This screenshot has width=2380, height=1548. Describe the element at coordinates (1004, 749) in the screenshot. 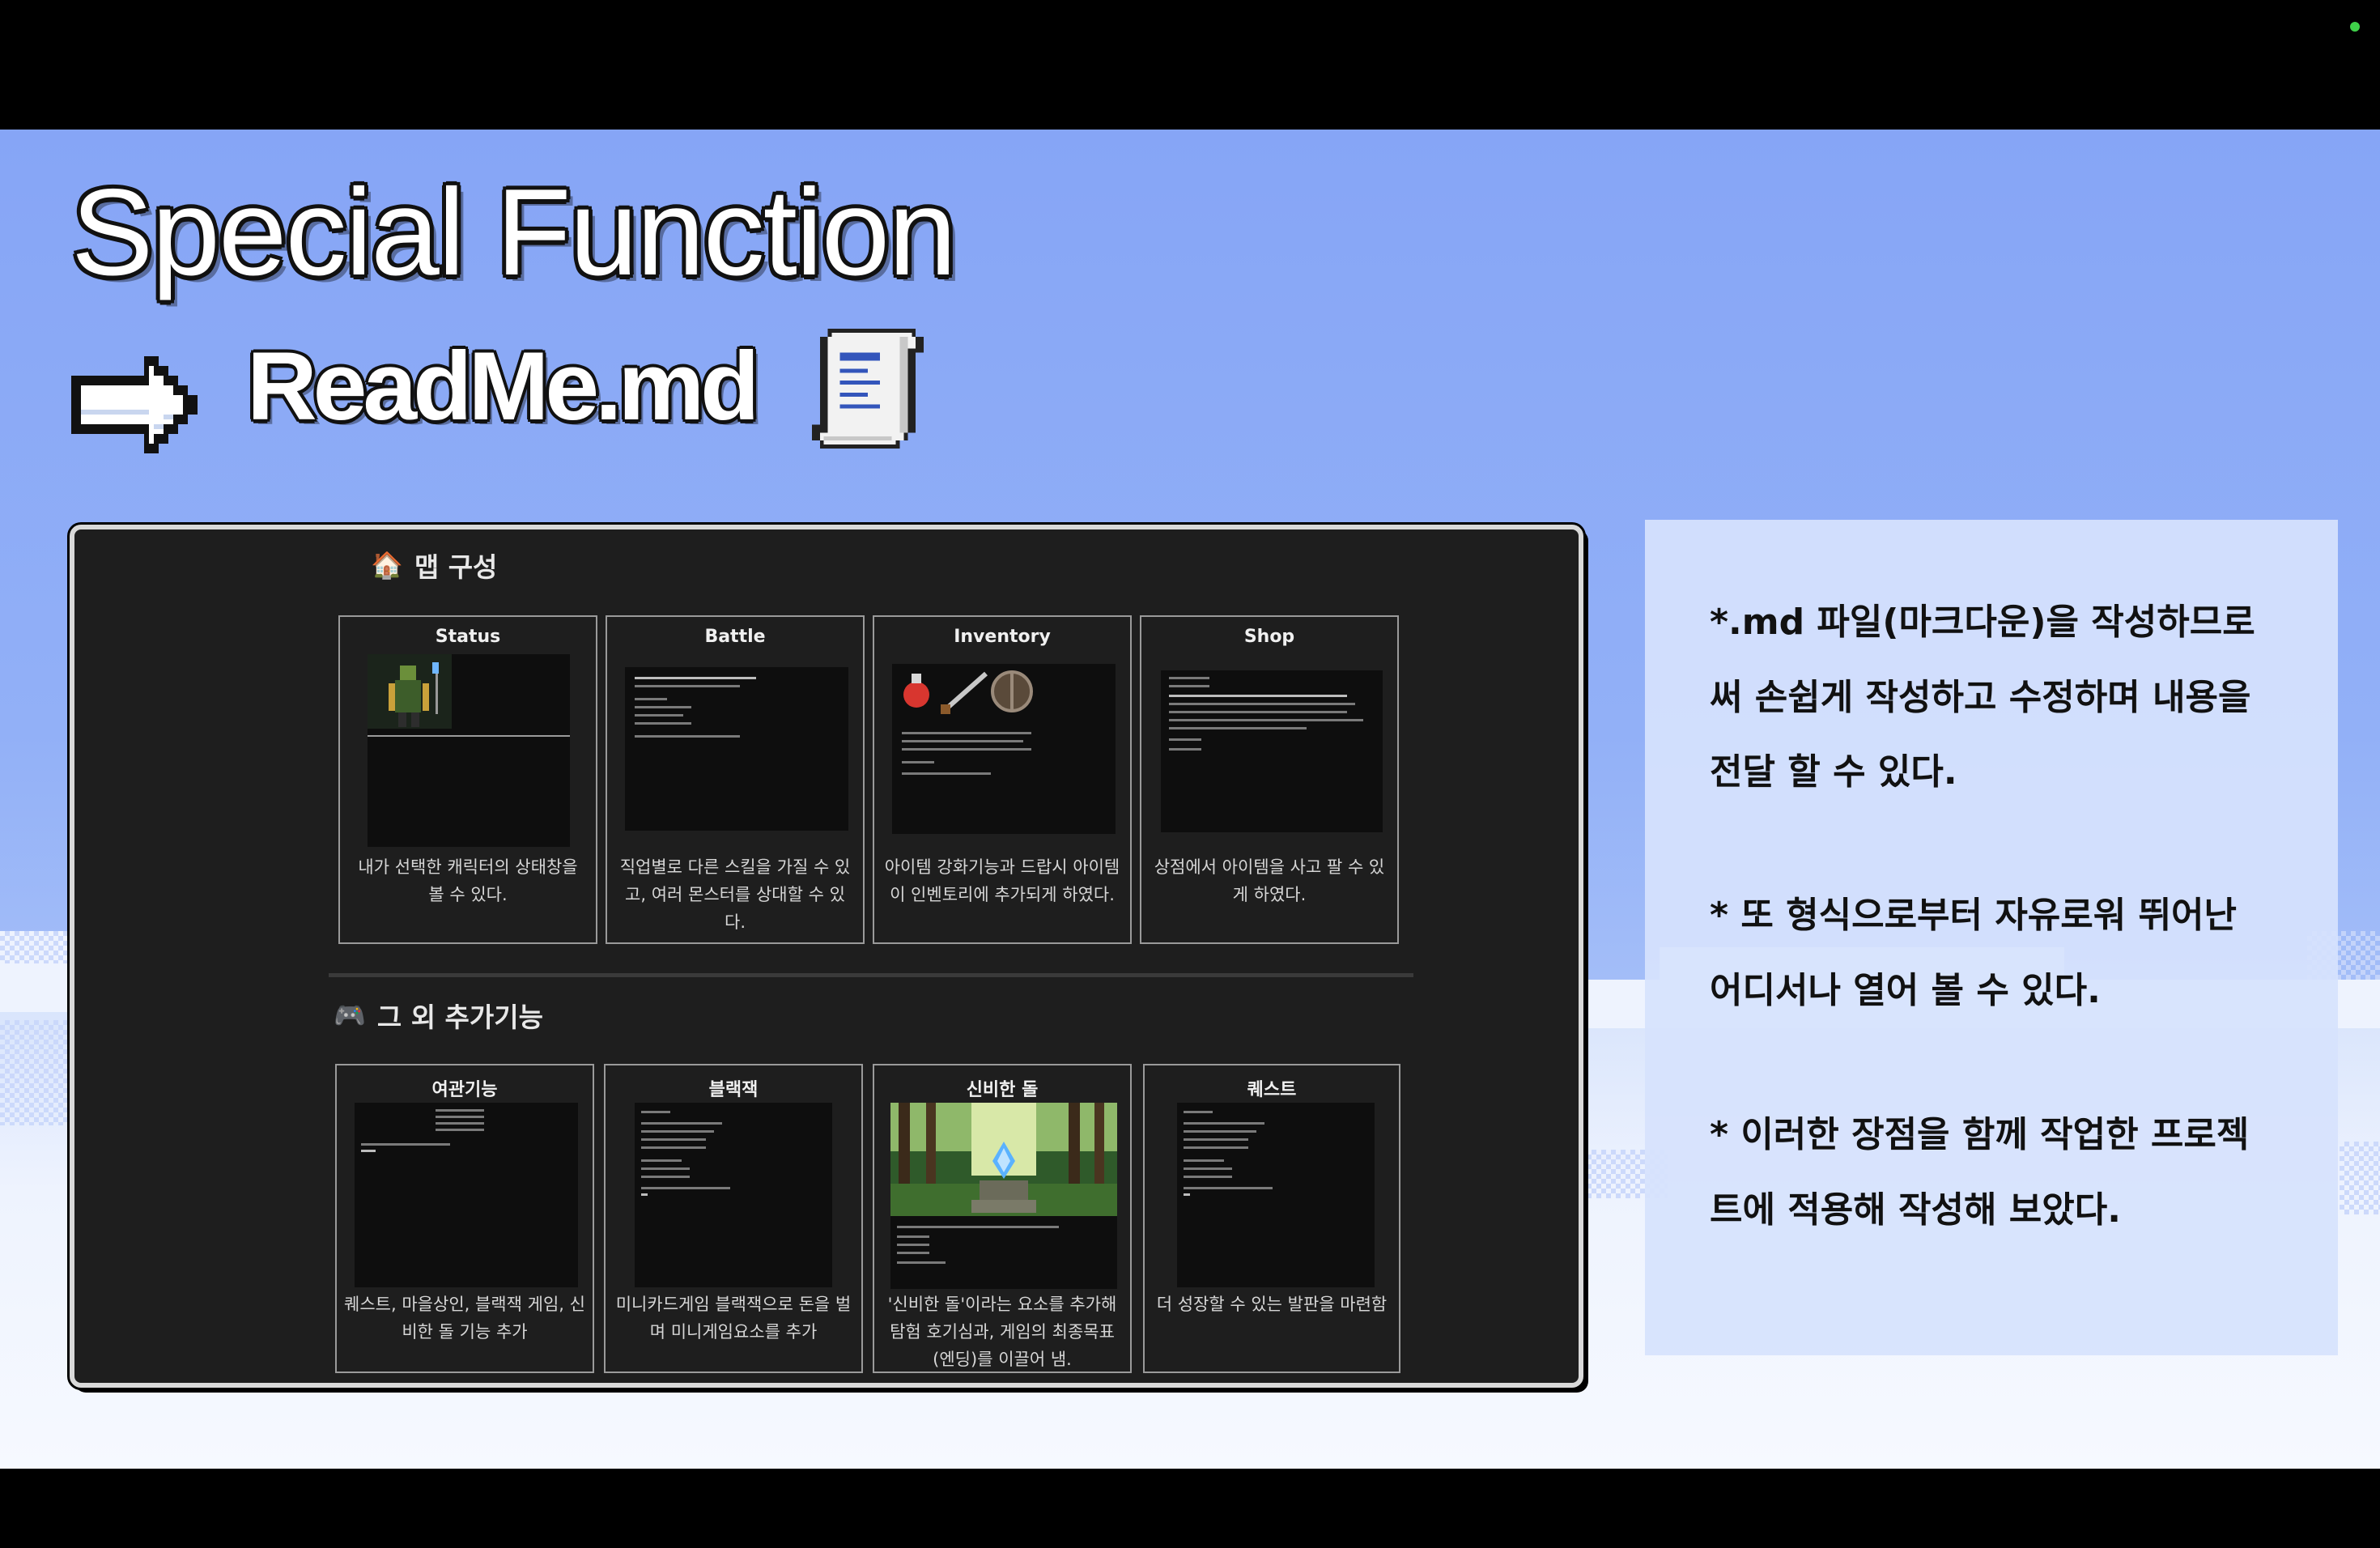

I see `inventory-screenshot` at that location.